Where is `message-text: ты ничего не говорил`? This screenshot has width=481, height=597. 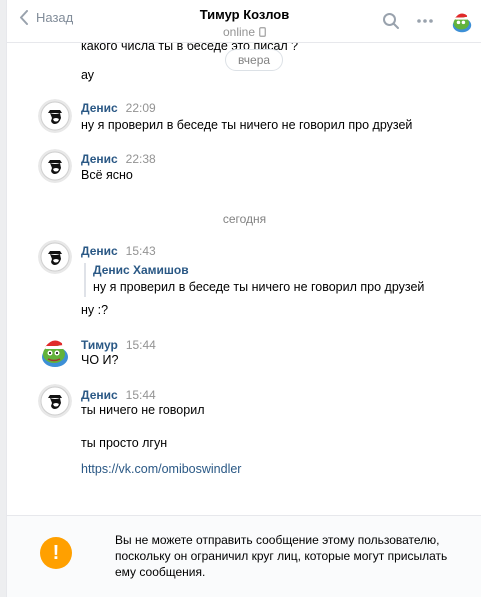 message-text: ты ничего не говорил is located at coordinates (143, 410).